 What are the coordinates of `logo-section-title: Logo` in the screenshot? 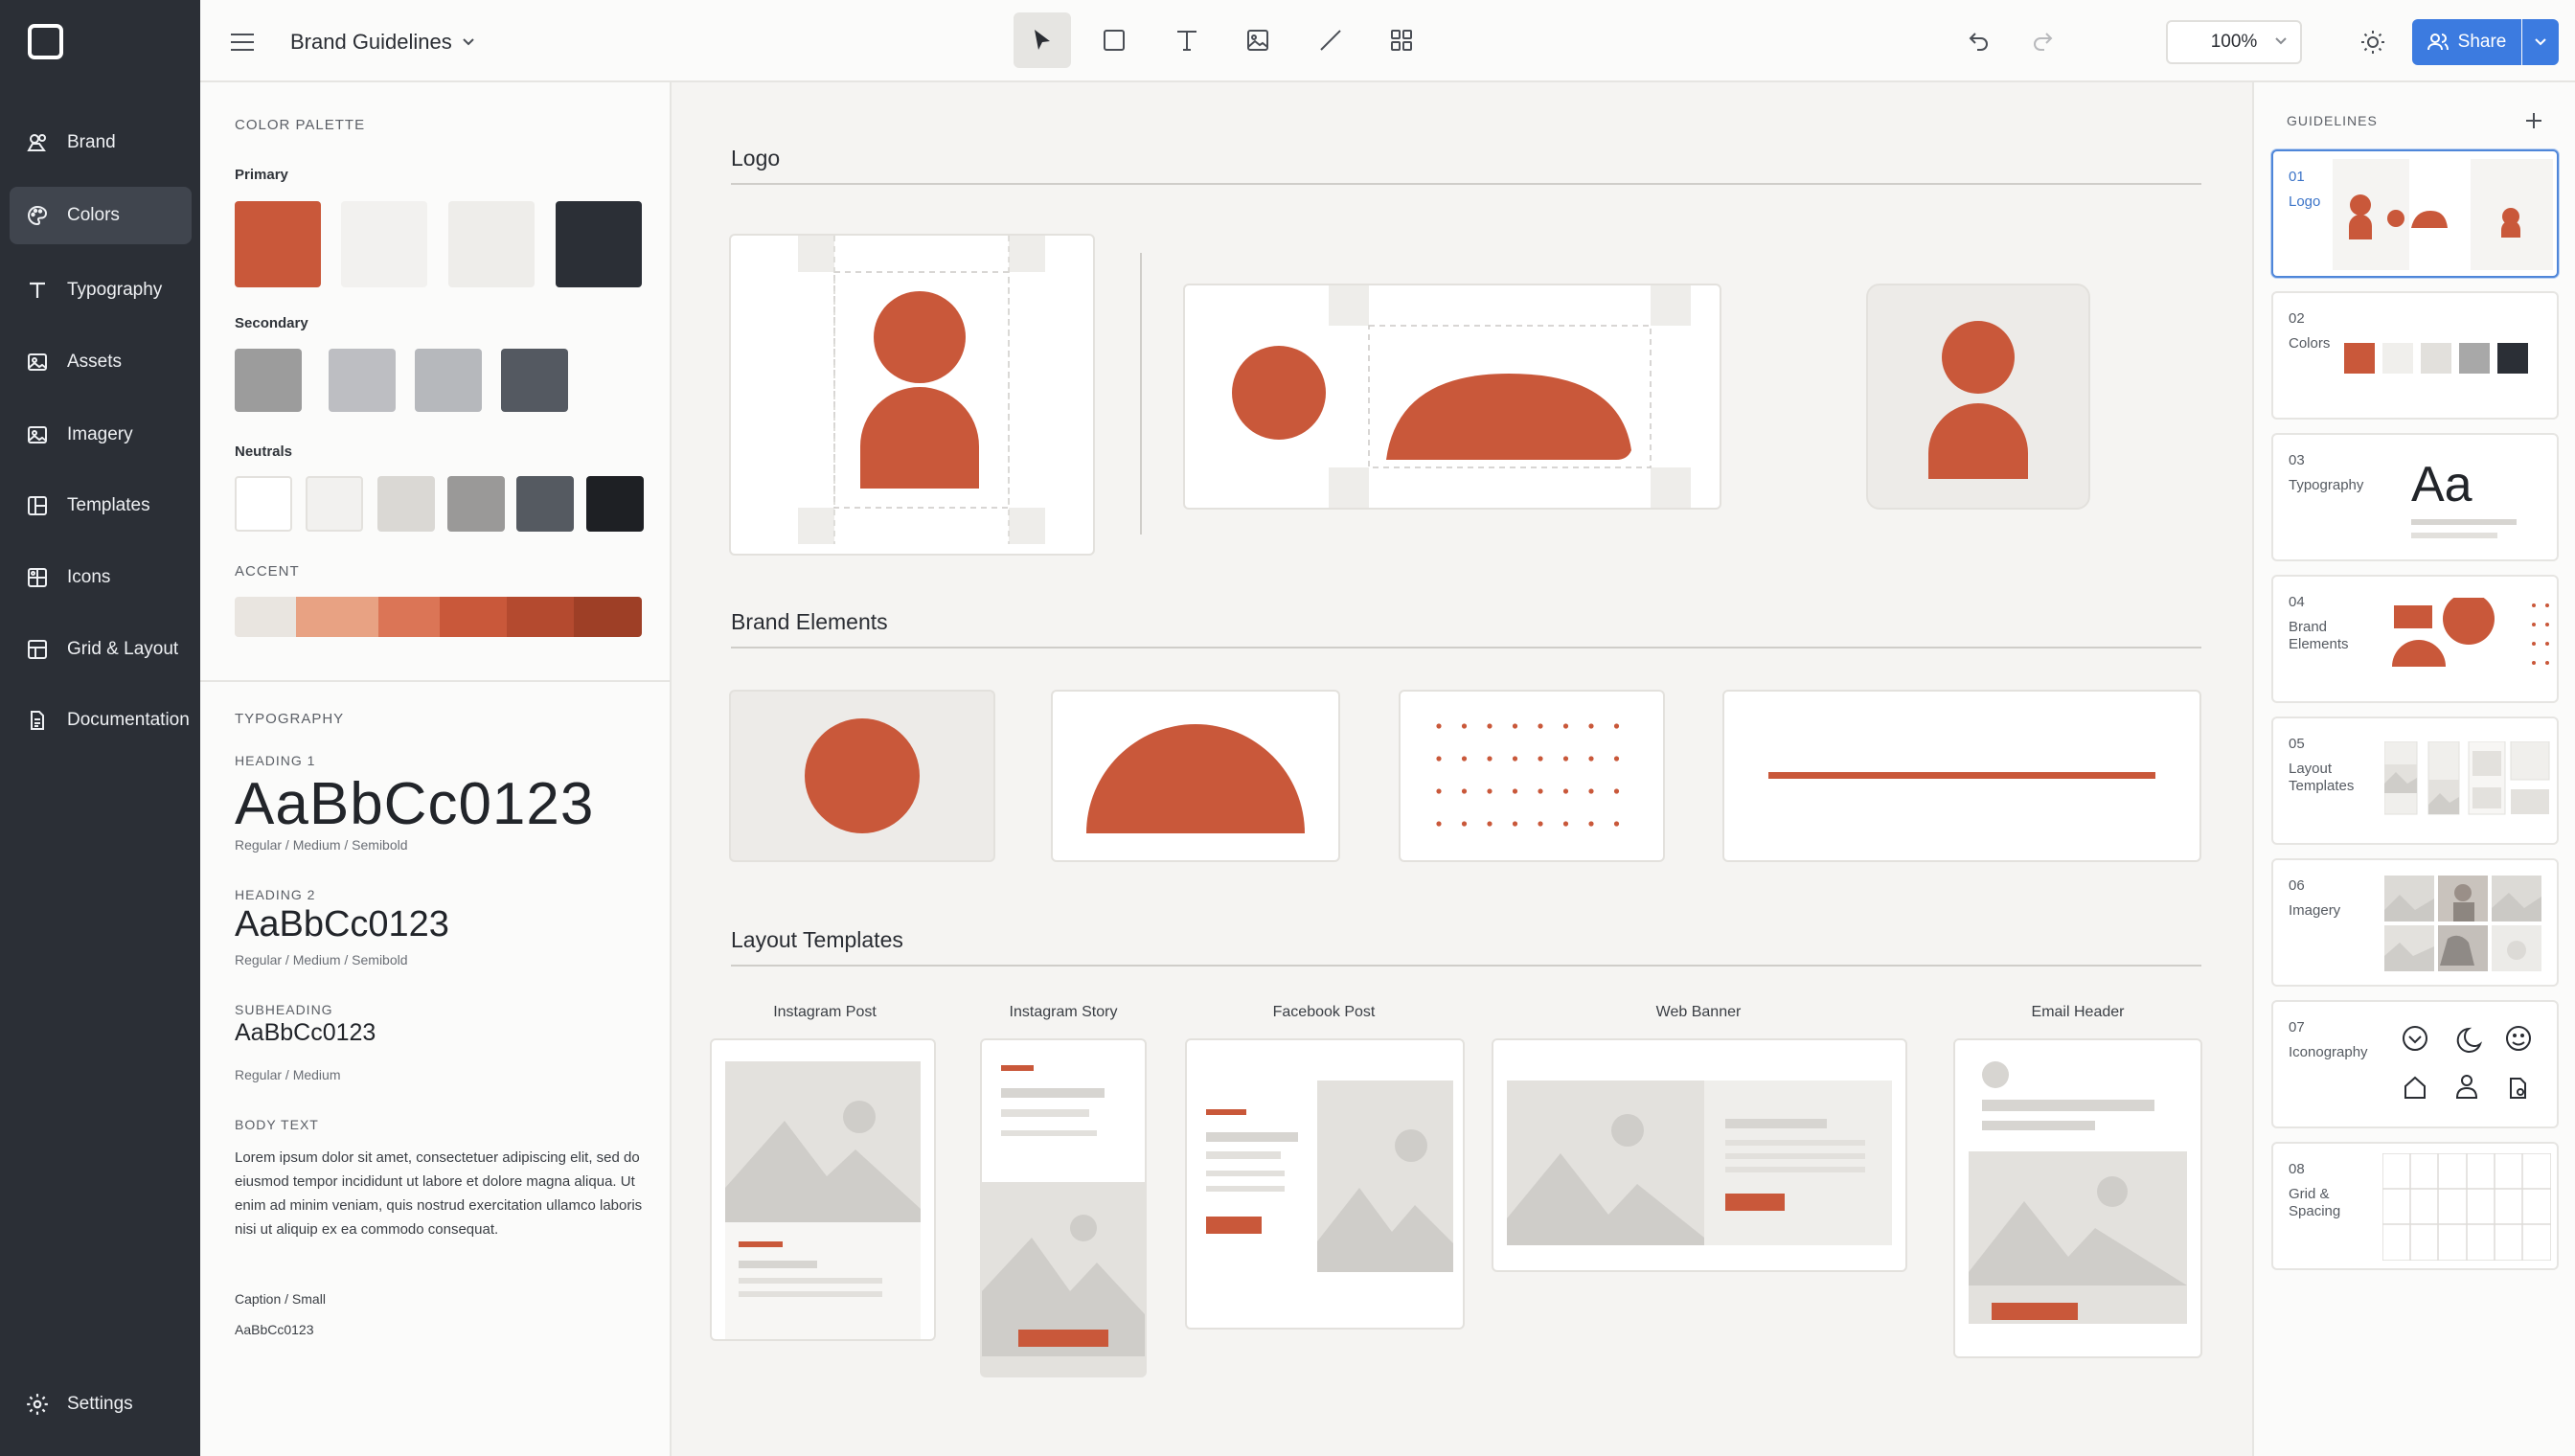 It's located at (756, 158).